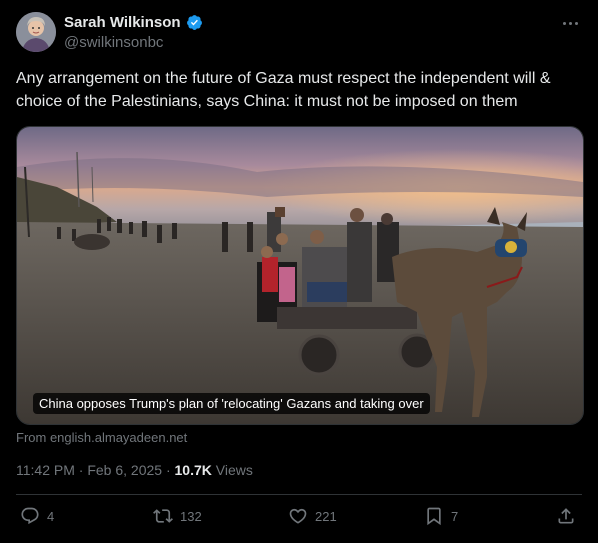  I want to click on verified-badge-icon, so click(194, 22).